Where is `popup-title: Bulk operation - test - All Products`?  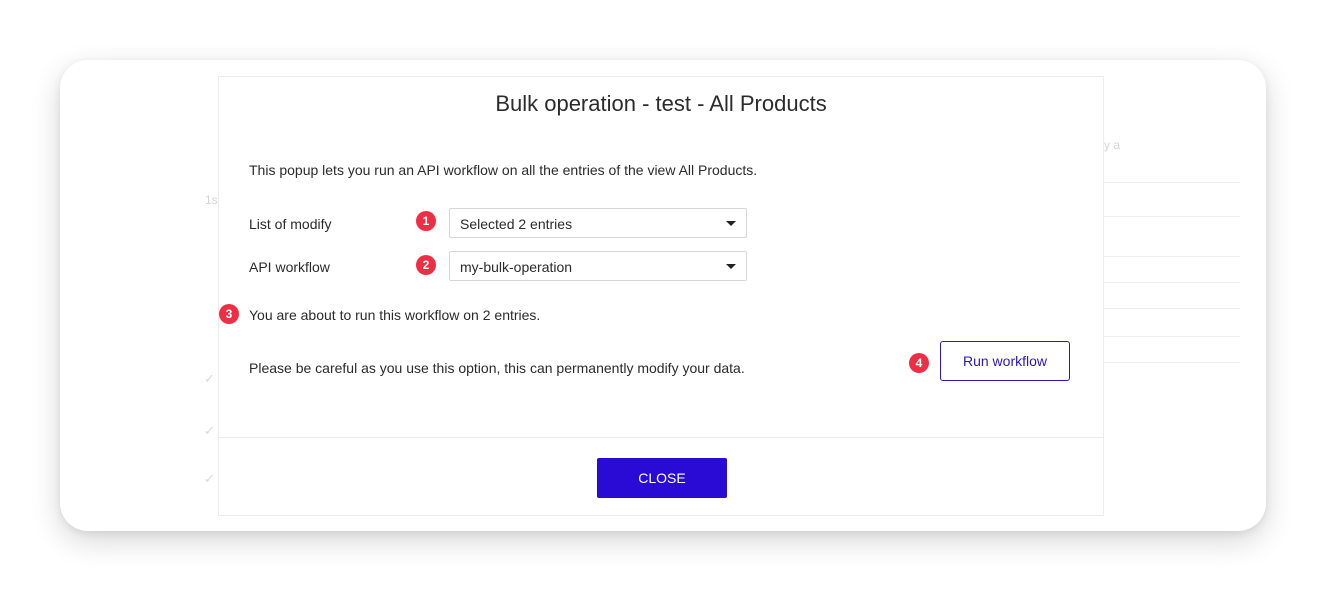
popup-title: Bulk operation - test - All Products is located at coordinates (661, 103).